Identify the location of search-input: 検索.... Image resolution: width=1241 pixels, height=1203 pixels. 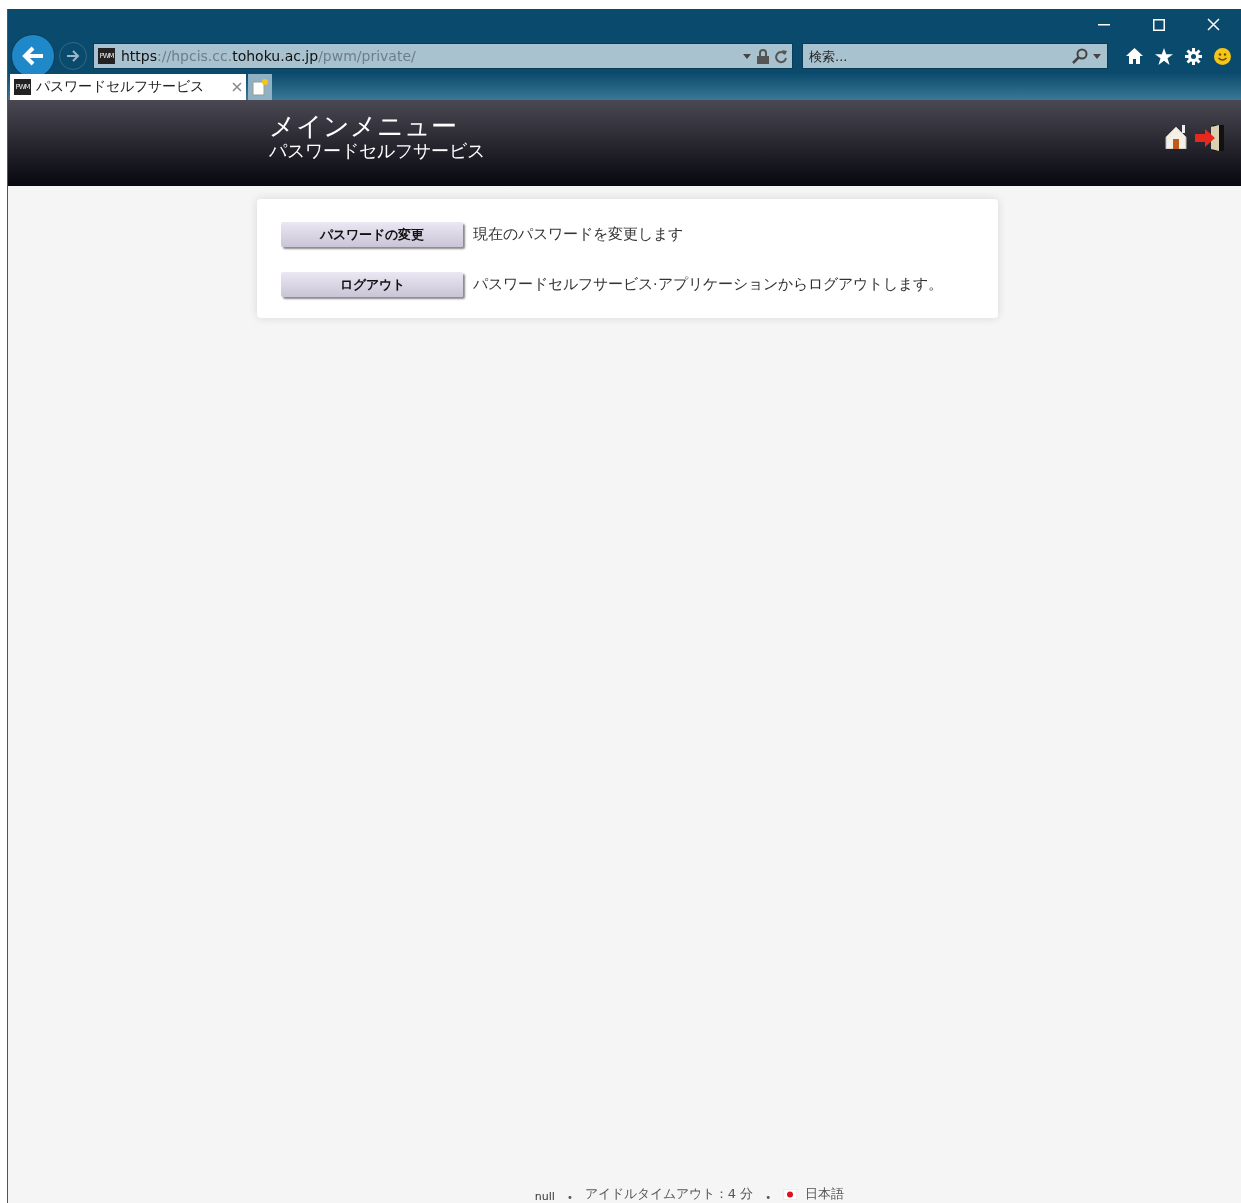
(940, 56).